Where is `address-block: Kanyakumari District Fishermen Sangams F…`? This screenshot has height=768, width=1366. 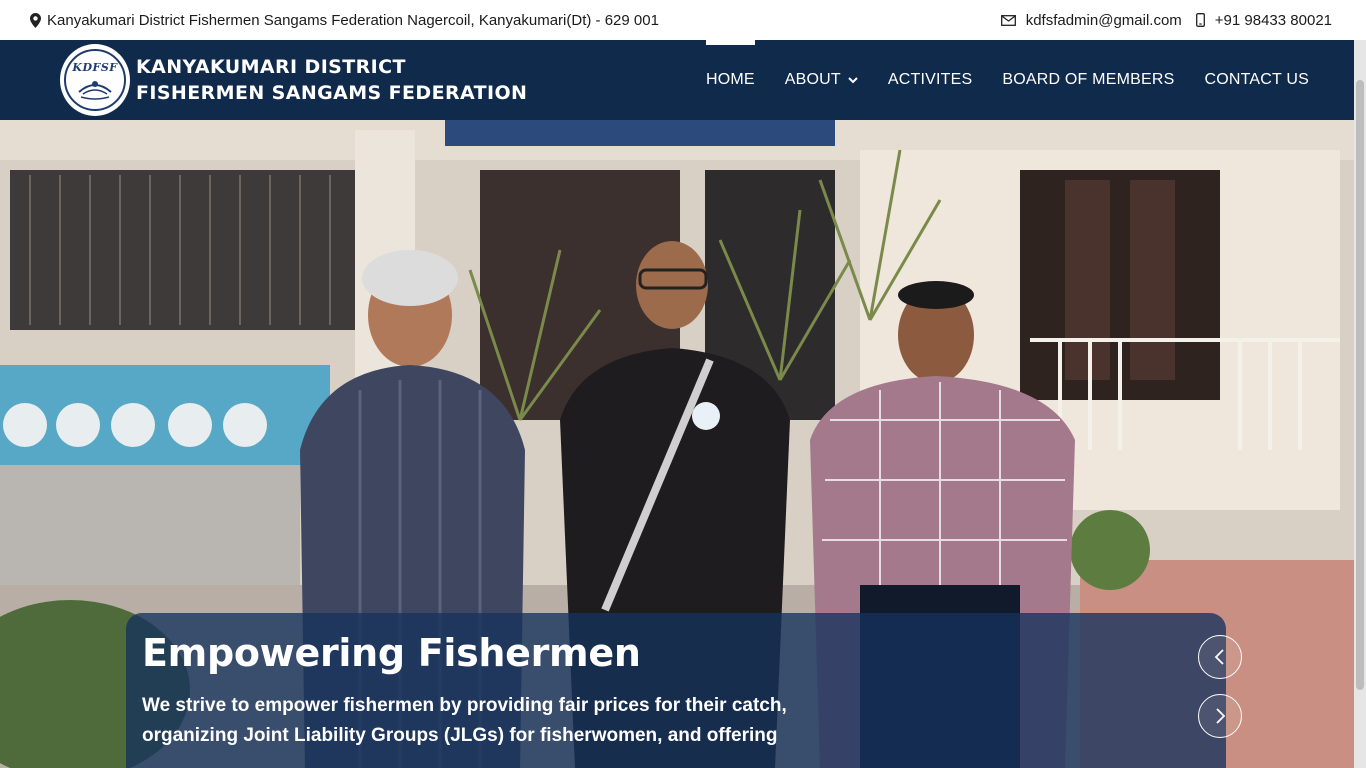
address-block: Kanyakumari District Fishermen Sangams F… is located at coordinates (344, 20).